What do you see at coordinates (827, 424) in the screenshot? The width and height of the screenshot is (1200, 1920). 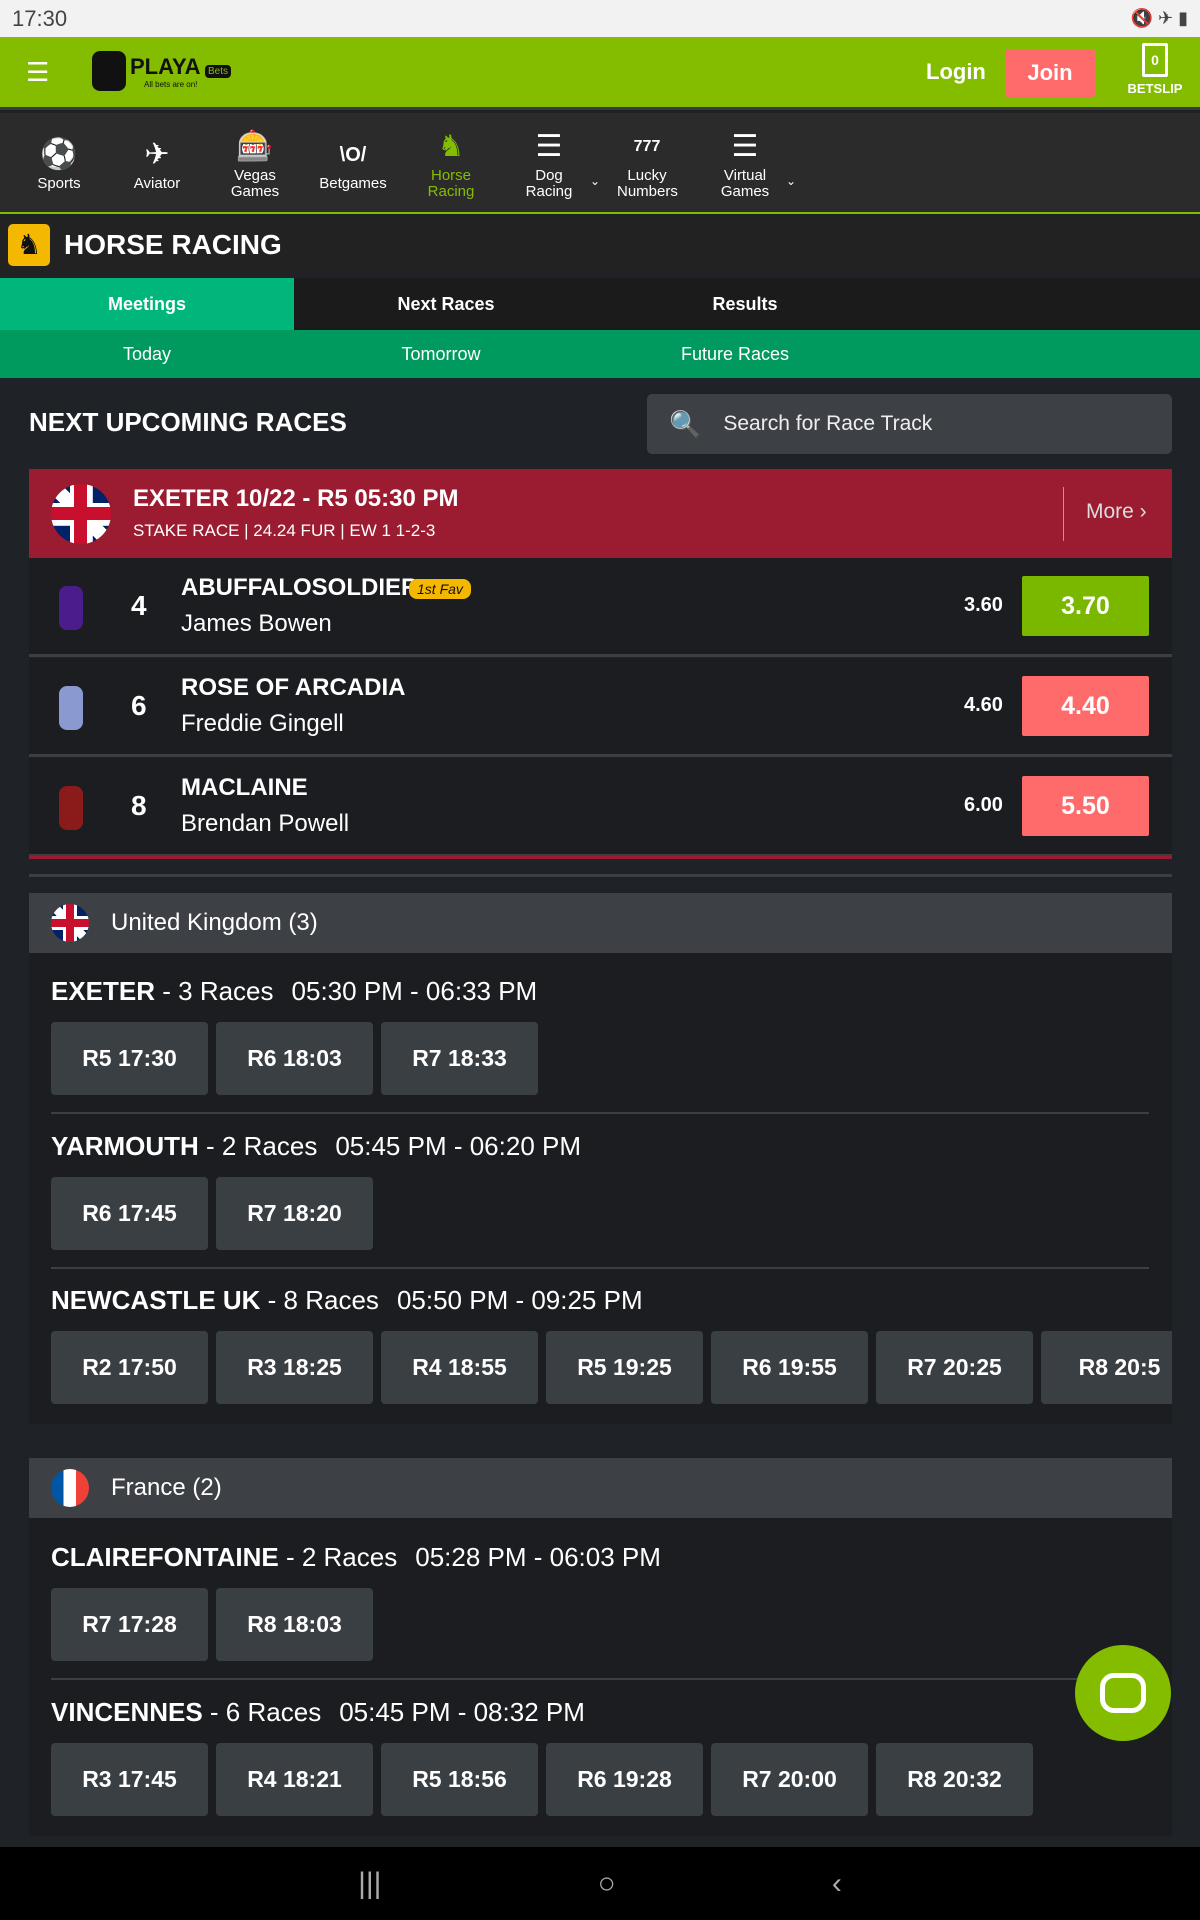 I see `search-input: Search for Race Track` at bounding box center [827, 424].